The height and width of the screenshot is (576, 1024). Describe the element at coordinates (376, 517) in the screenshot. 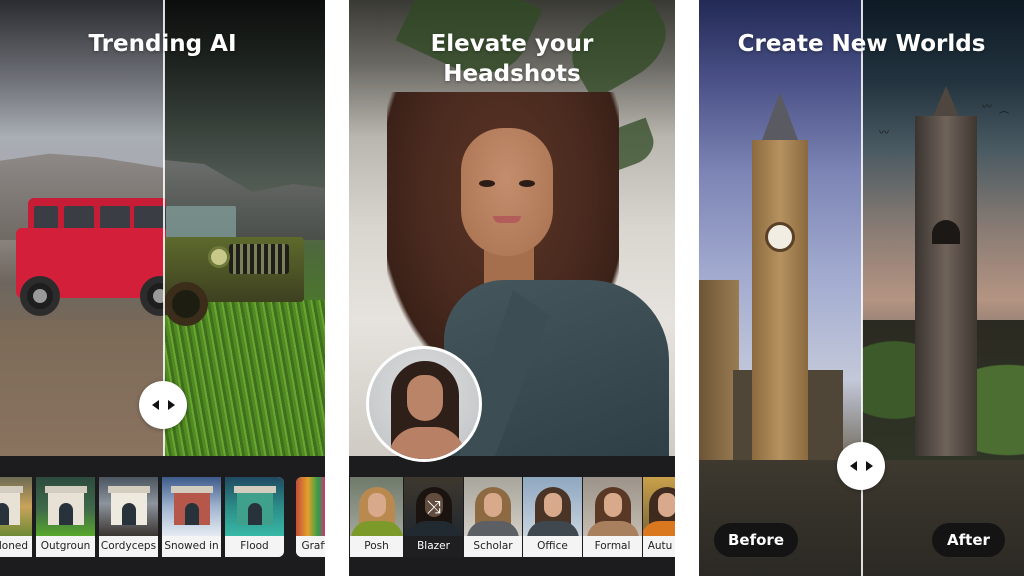

I see `style-tile: Posh` at that location.